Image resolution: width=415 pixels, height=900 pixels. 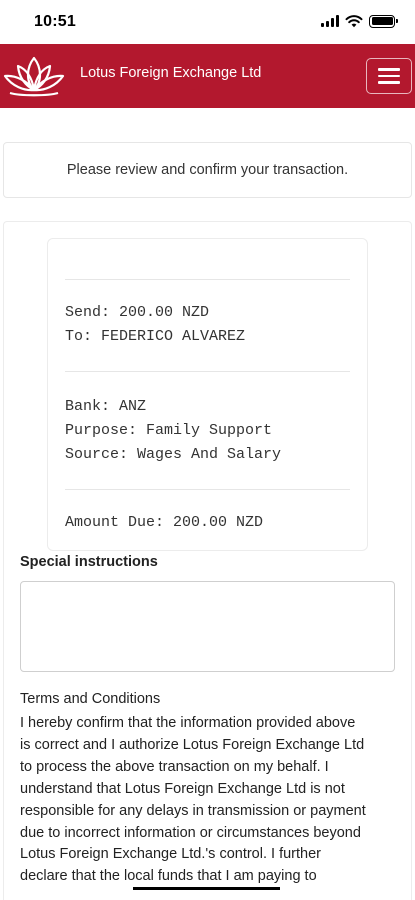 I want to click on text-selection-underline, so click(x=206, y=888).